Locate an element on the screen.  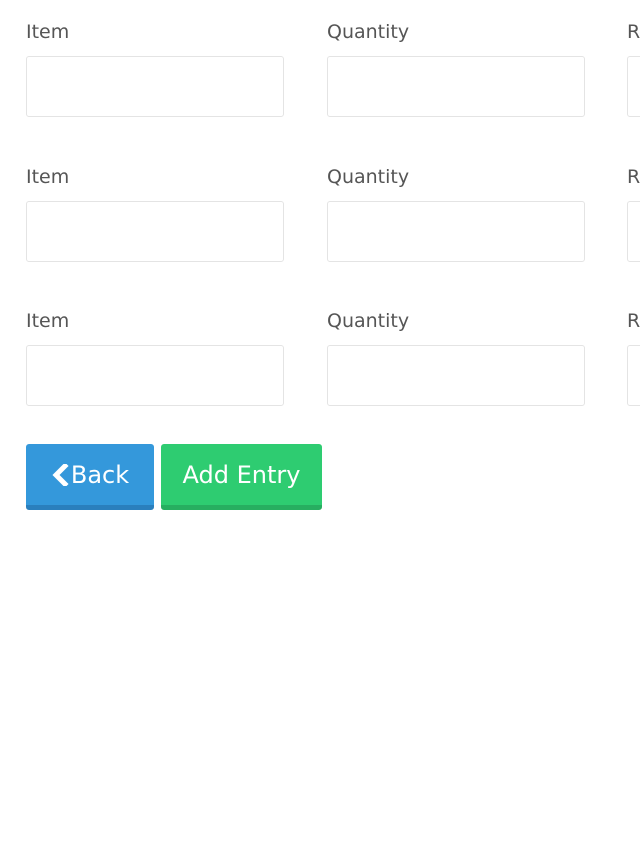
back-button-label: Back is located at coordinates (100, 474).